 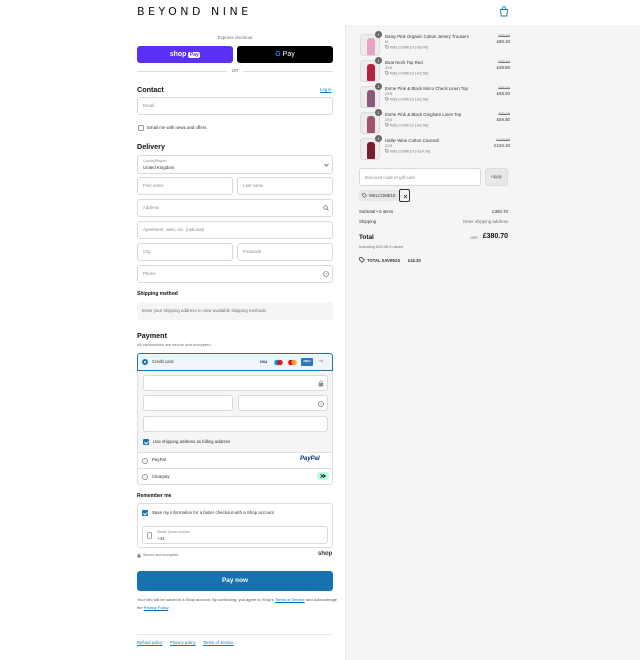 What do you see at coordinates (235, 274) in the screenshot?
I see `phone-field: Phone ?` at bounding box center [235, 274].